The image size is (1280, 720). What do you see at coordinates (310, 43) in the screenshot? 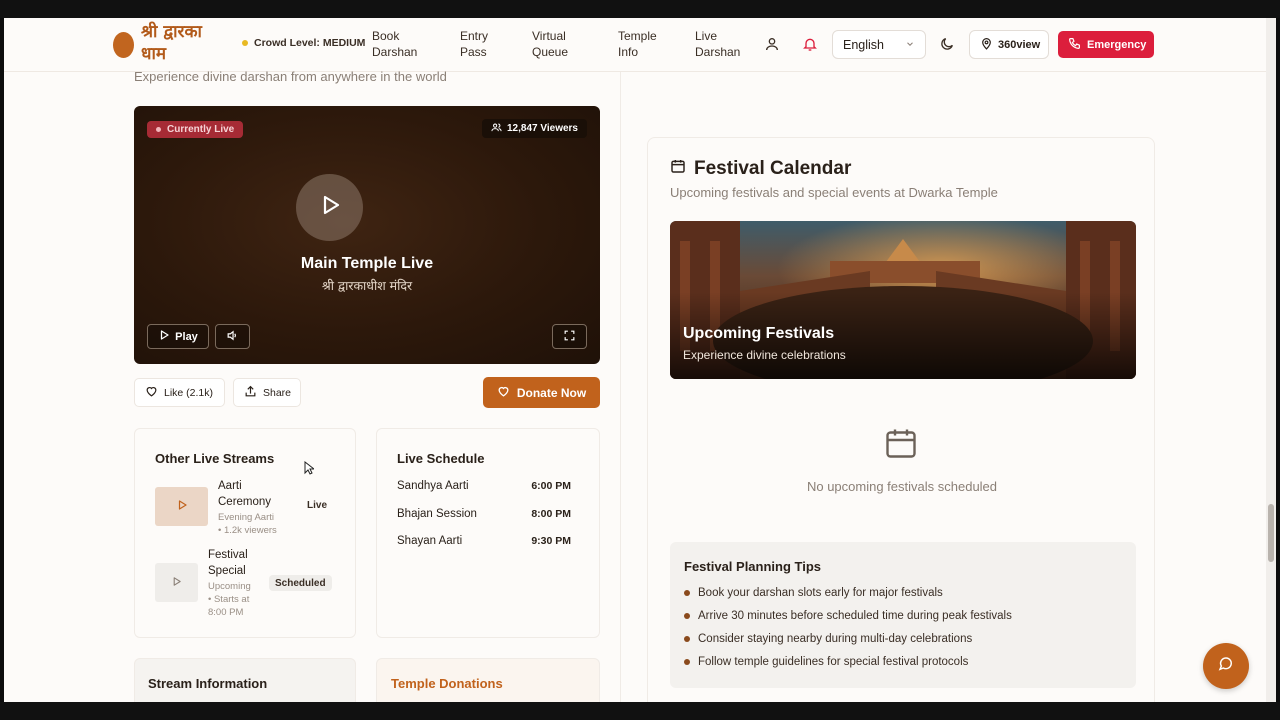
I see `crowd-level-text: Crowd Level: MEDIUM` at bounding box center [310, 43].